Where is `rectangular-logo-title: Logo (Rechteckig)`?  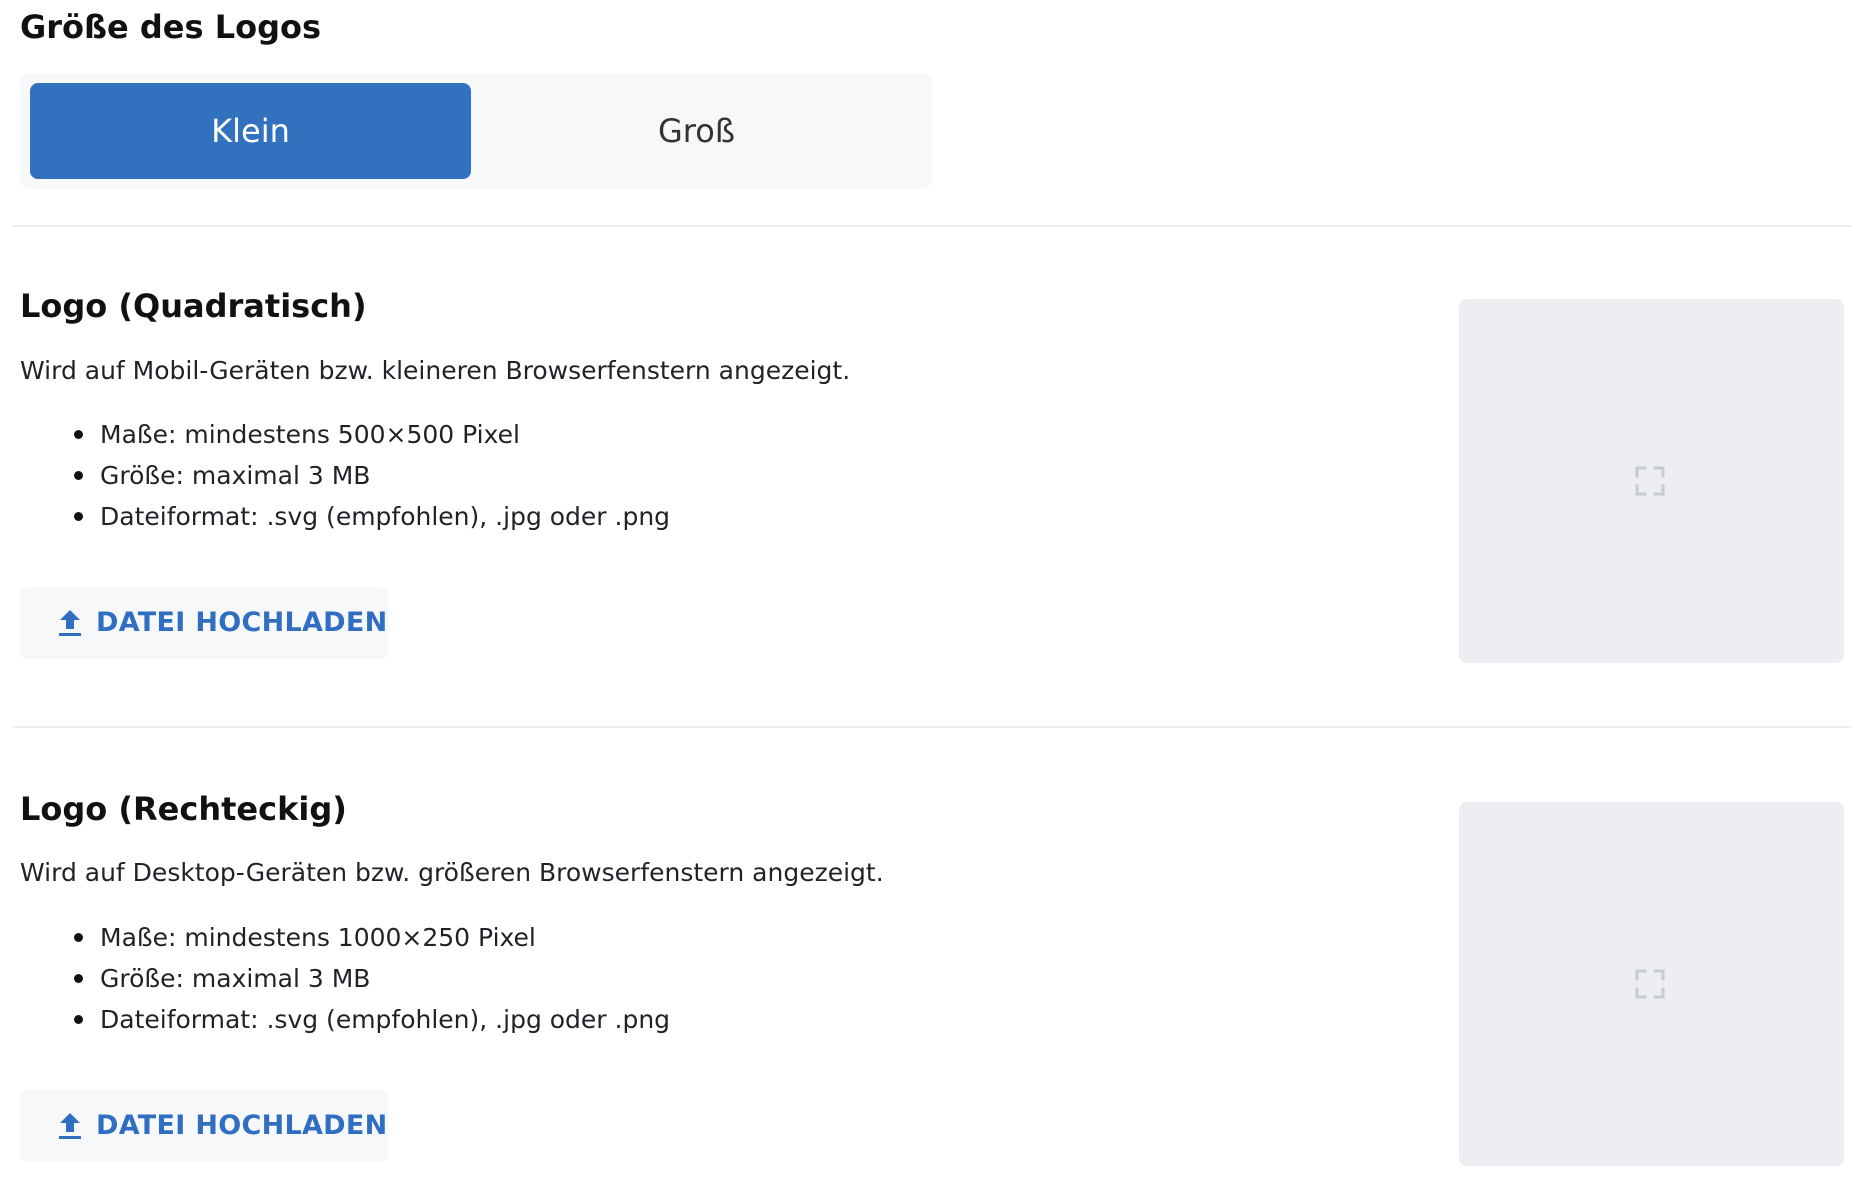
rectangular-logo-title: Logo (Rechteckig) is located at coordinates (183, 809).